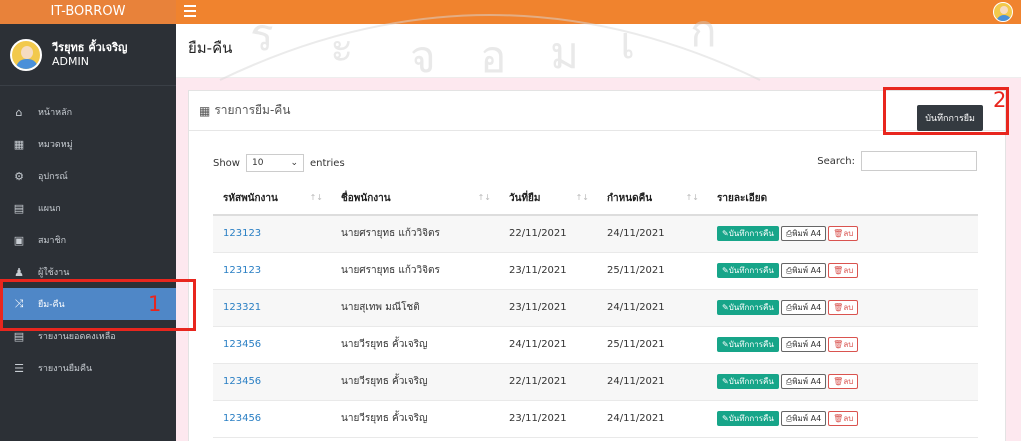 The height and width of the screenshot is (441, 1021). Describe the element at coordinates (70, 61) in the screenshot. I see `user-role: ADMIN` at that location.